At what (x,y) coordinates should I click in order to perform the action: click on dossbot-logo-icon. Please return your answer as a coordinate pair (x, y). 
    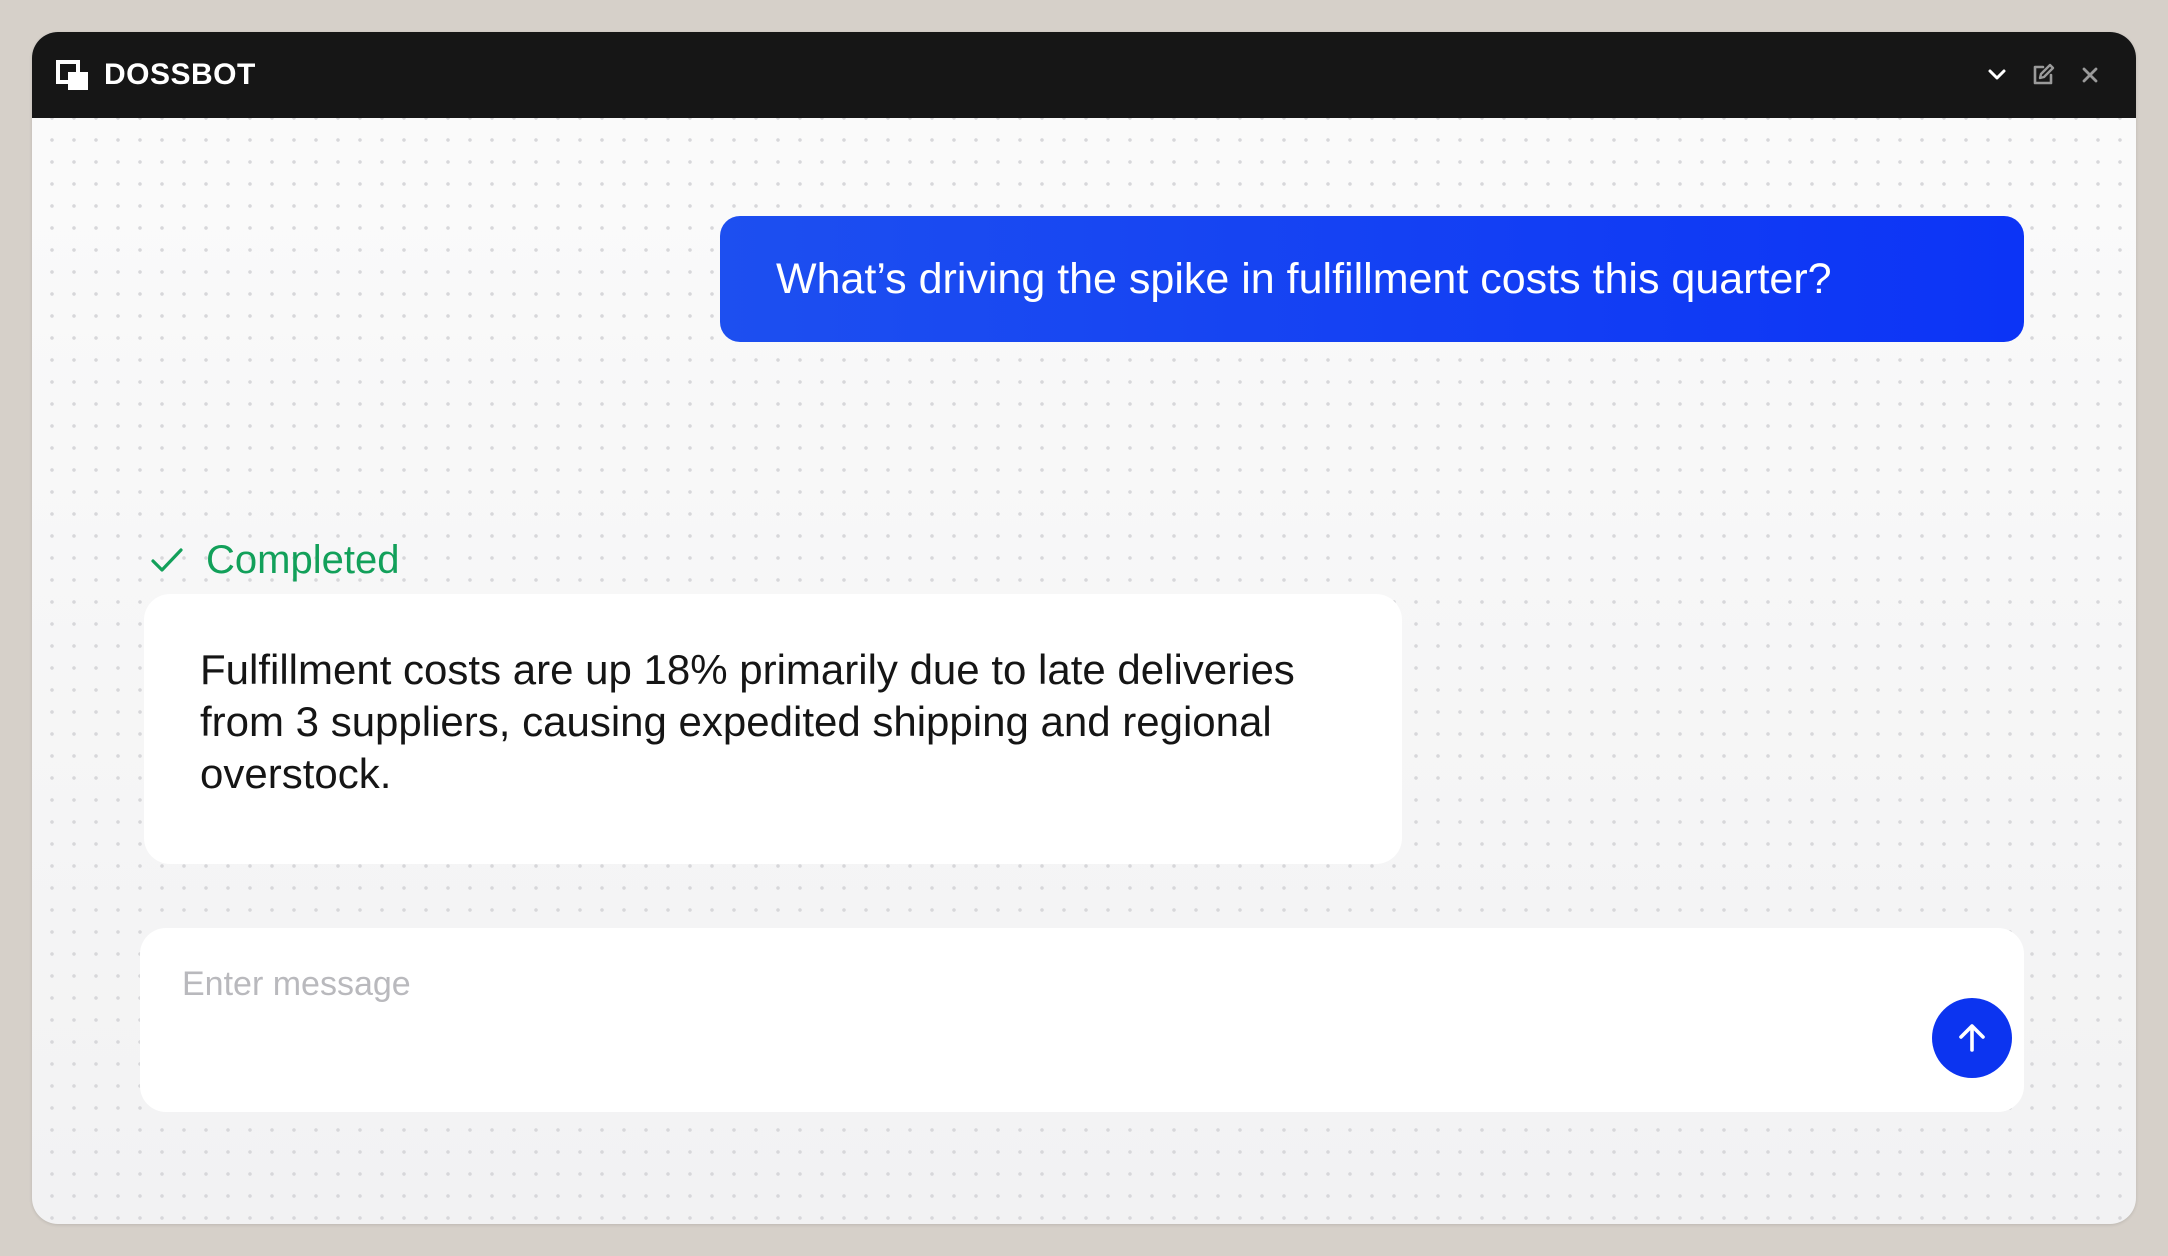
    Looking at the image, I should click on (72, 75).